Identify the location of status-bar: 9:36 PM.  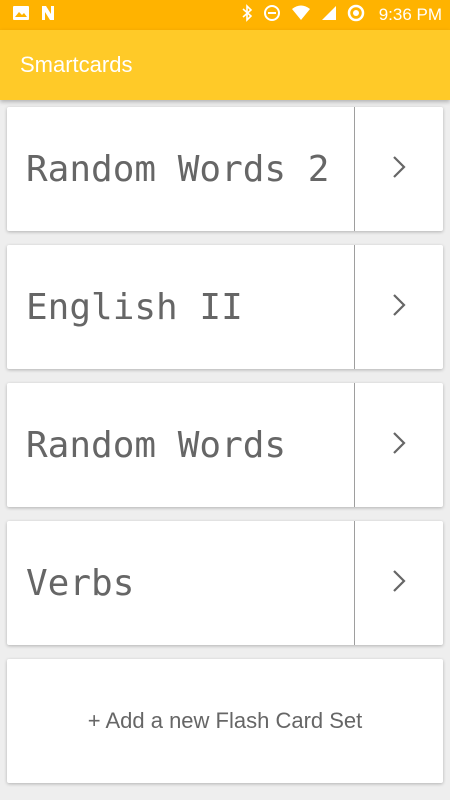
(225, 15).